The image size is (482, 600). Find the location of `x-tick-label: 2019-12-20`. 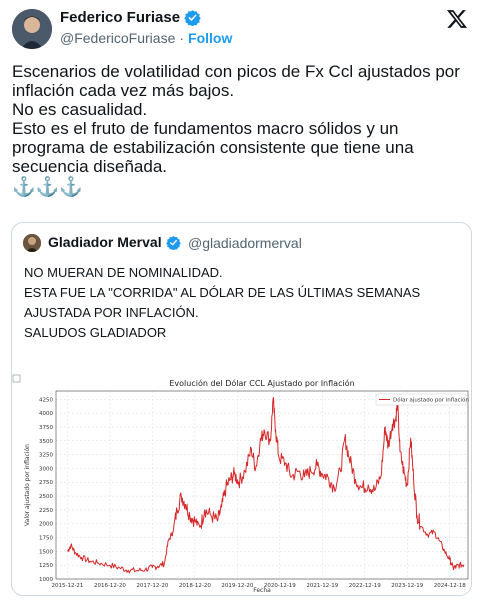

x-tick-label: 2019-12-20 is located at coordinates (237, 586).